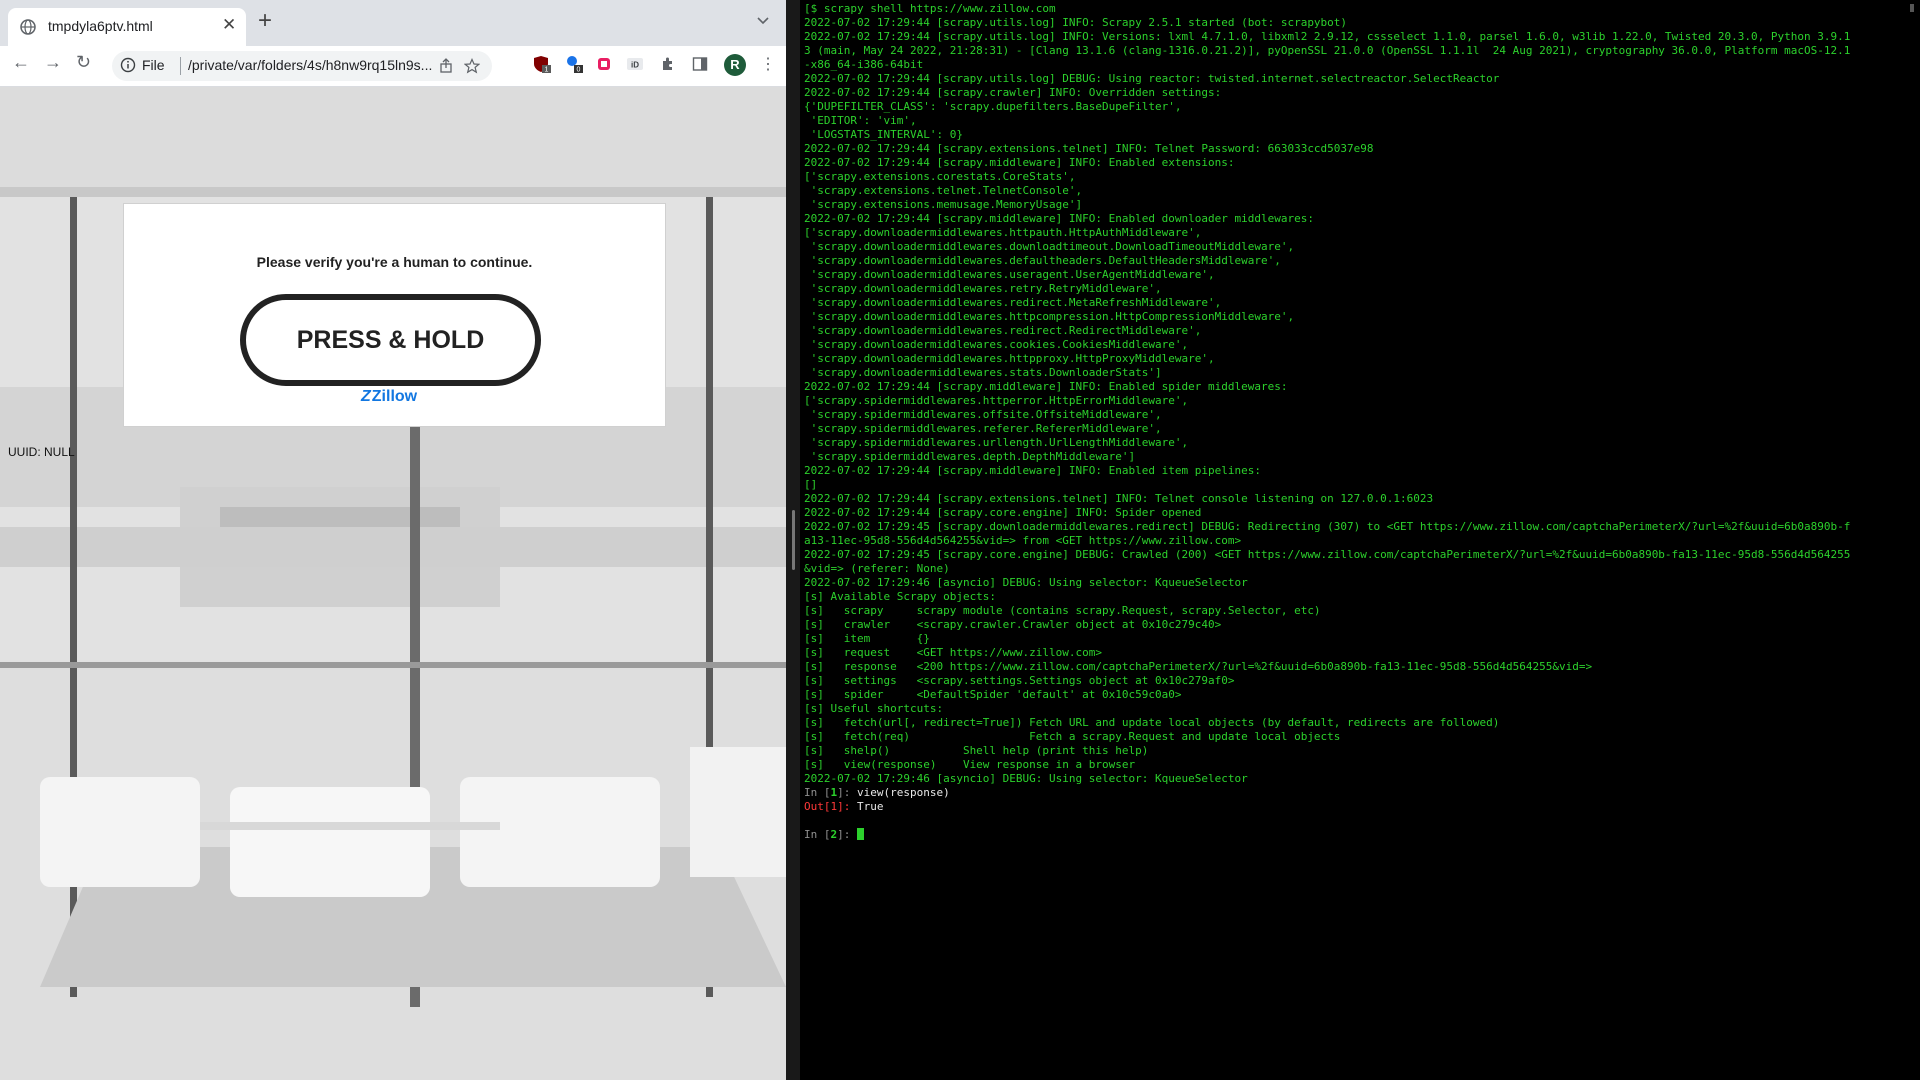 The width and height of the screenshot is (1920, 1080). What do you see at coordinates (547, 70) in the screenshot?
I see `svg-text: 1` at bounding box center [547, 70].